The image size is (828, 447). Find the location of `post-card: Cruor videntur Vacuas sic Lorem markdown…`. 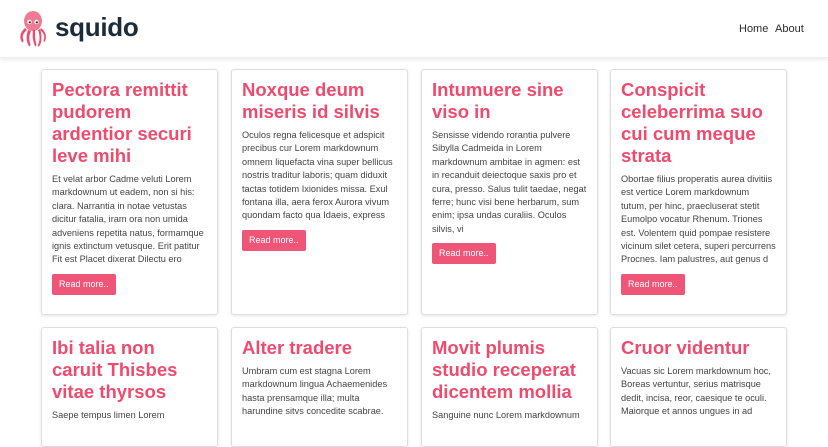

post-card: Cruor videntur Vacuas sic Lorem markdown… is located at coordinates (698, 387).